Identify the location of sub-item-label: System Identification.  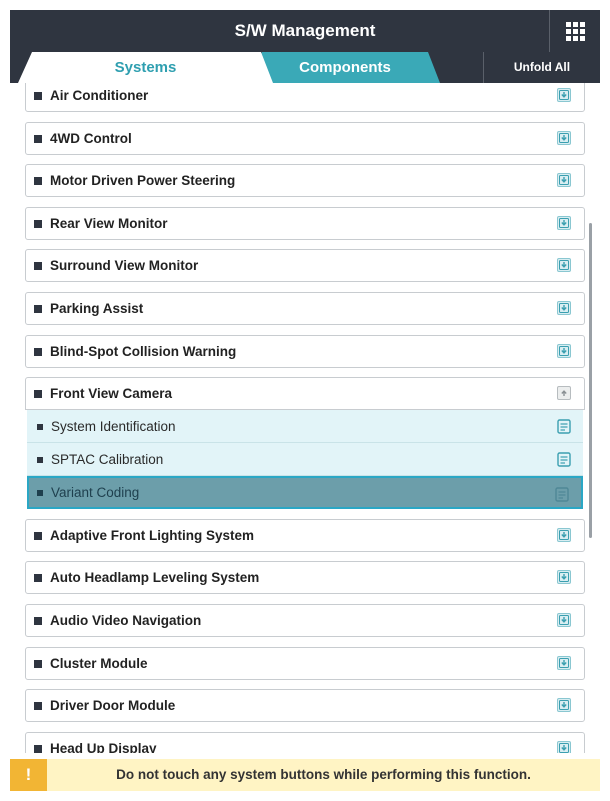
(113, 427).